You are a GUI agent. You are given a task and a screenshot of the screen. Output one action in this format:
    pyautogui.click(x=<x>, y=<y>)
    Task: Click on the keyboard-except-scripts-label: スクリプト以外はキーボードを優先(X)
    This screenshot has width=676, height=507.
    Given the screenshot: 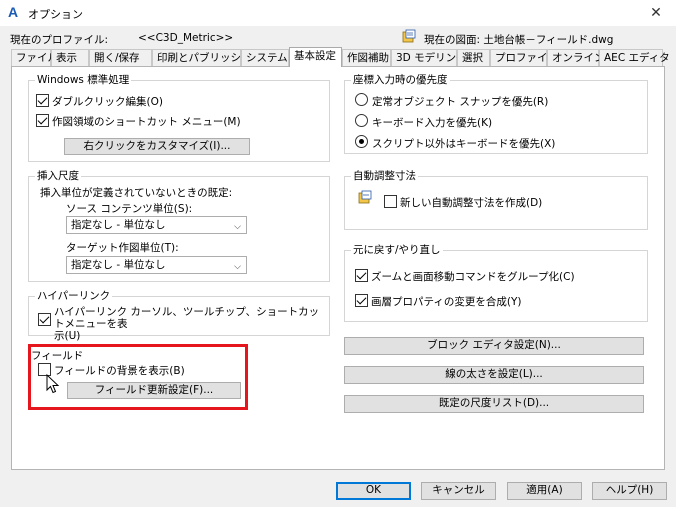 What is the action you would take?
    pyautogui.click(x=464, y=144)
    